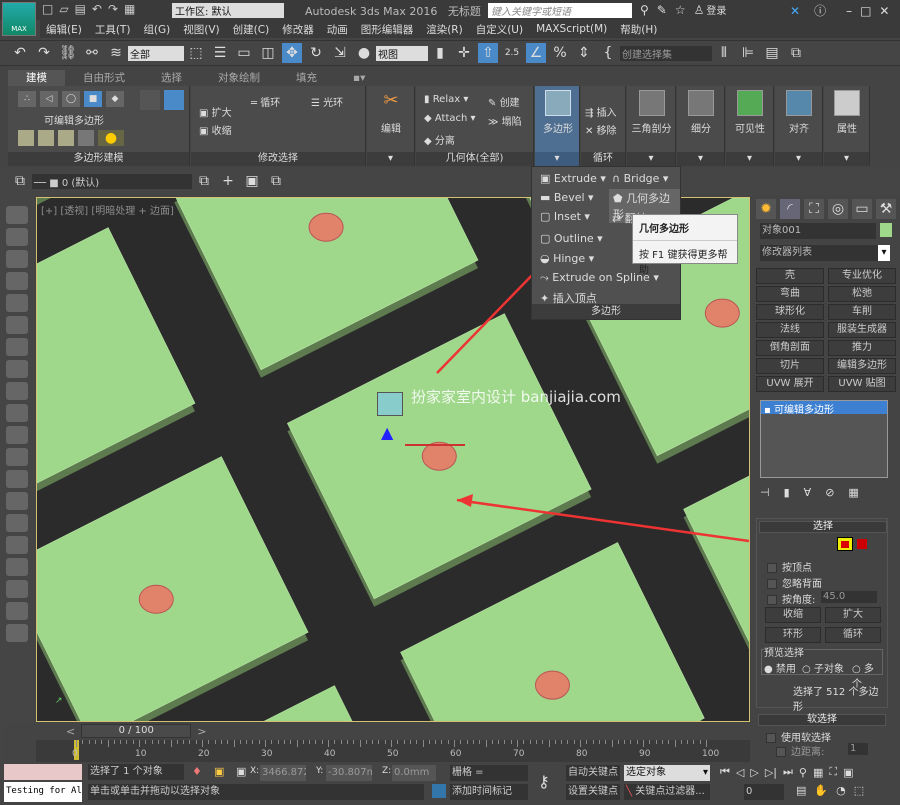  Describe the element at coordinates (884, 11) in the screenshot. I see `close-button: ✕` at that location.